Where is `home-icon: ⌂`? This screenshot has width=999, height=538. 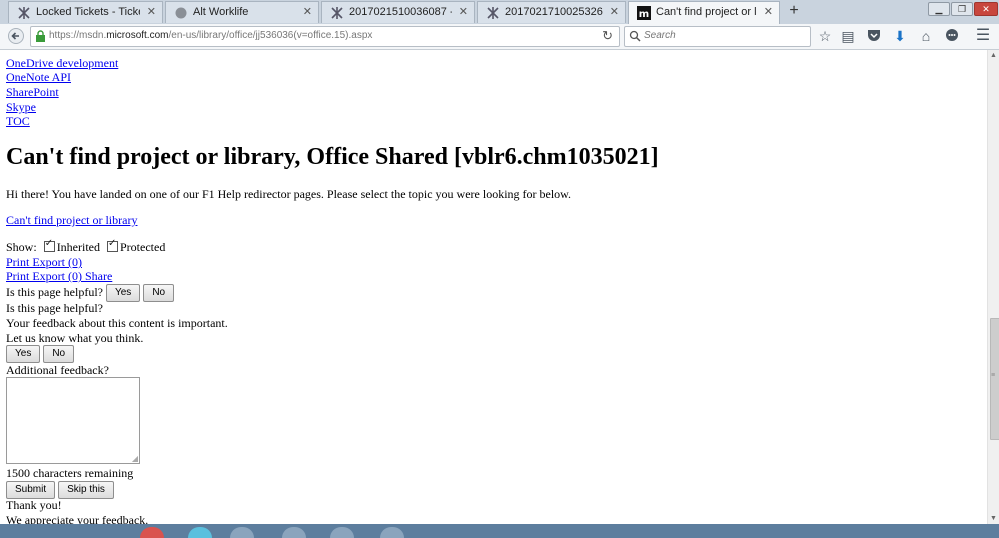 home-icon: ⌂ is located at coordinates (926, 36).